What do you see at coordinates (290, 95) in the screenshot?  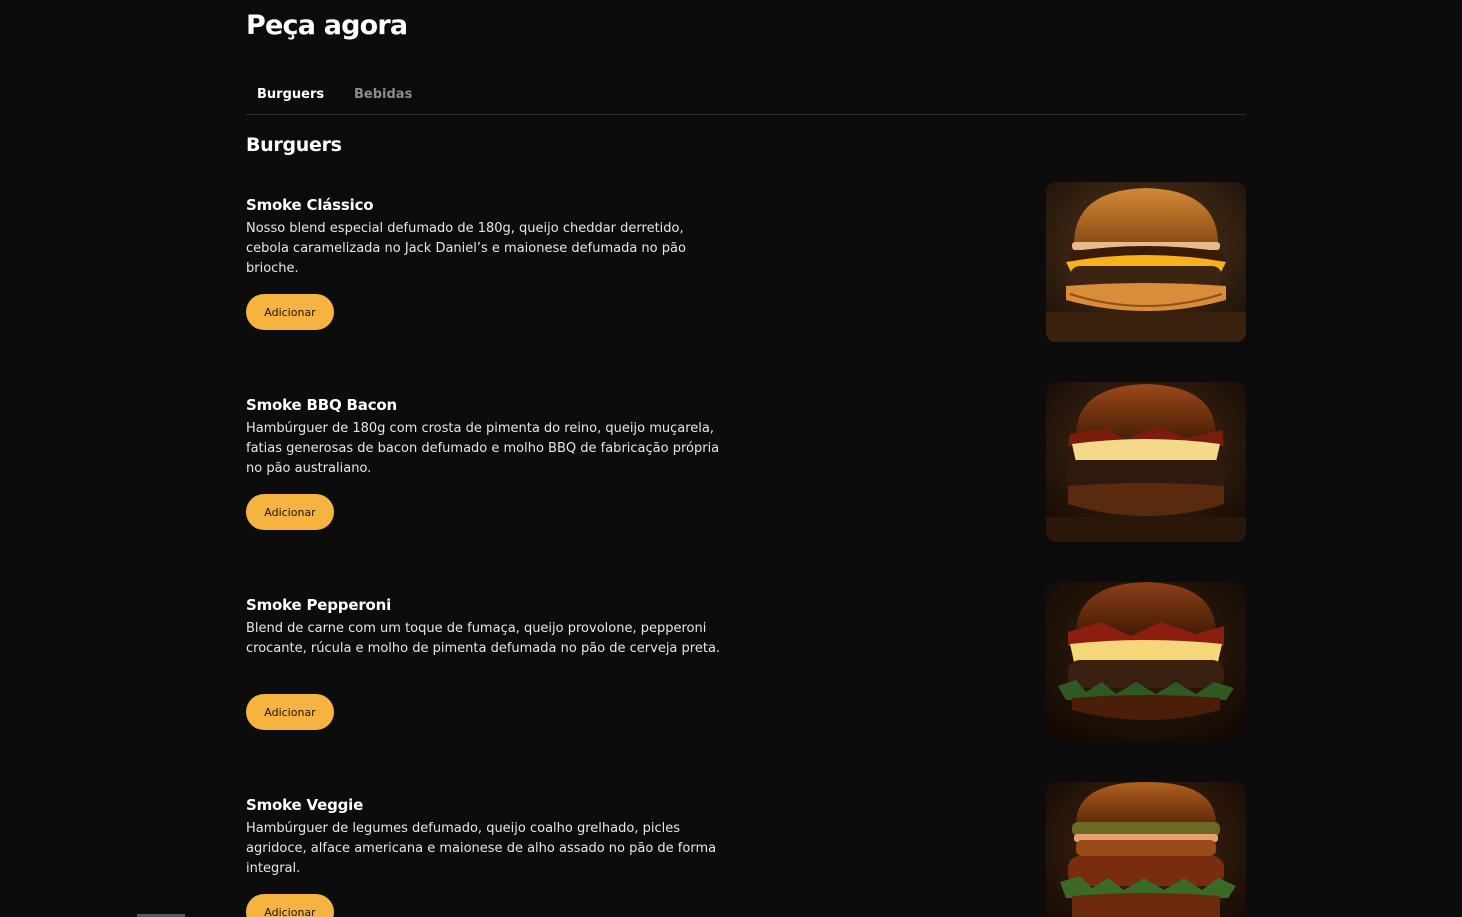 I see `tab-burguers: Burguers` at bounding box center [290, 95].